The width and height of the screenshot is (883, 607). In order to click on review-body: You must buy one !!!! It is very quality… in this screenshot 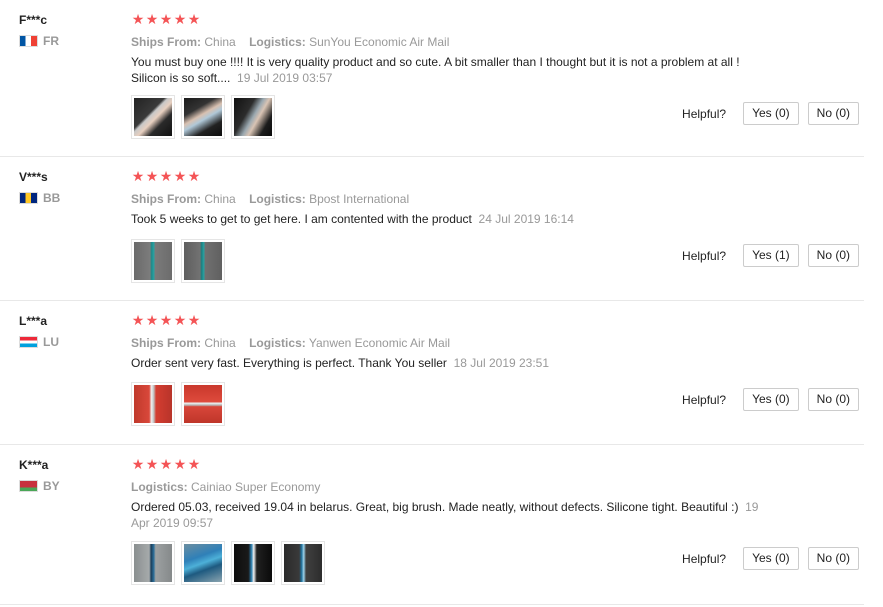, I will do `click(435, 70)`.